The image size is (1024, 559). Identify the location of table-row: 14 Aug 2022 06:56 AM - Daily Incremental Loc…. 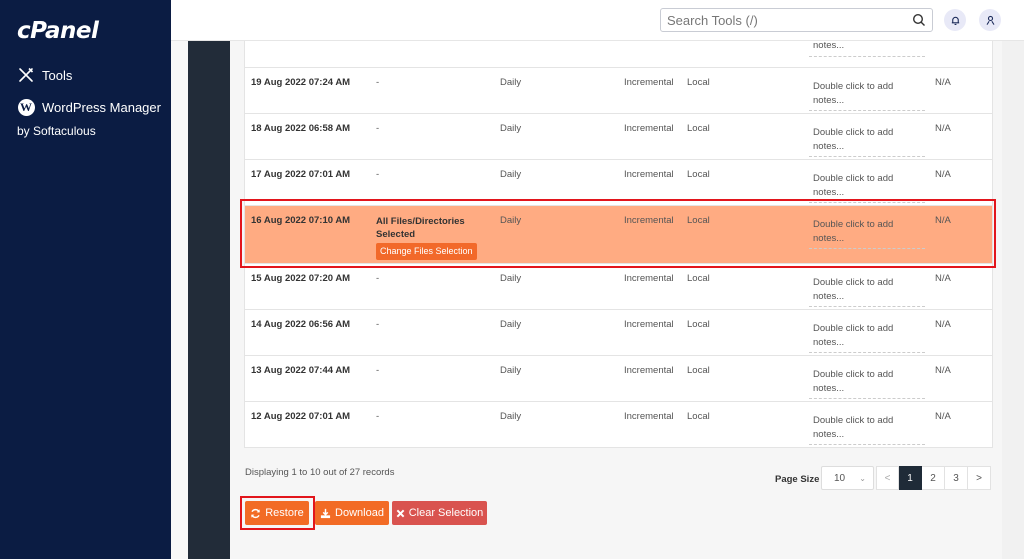
(618, 332).